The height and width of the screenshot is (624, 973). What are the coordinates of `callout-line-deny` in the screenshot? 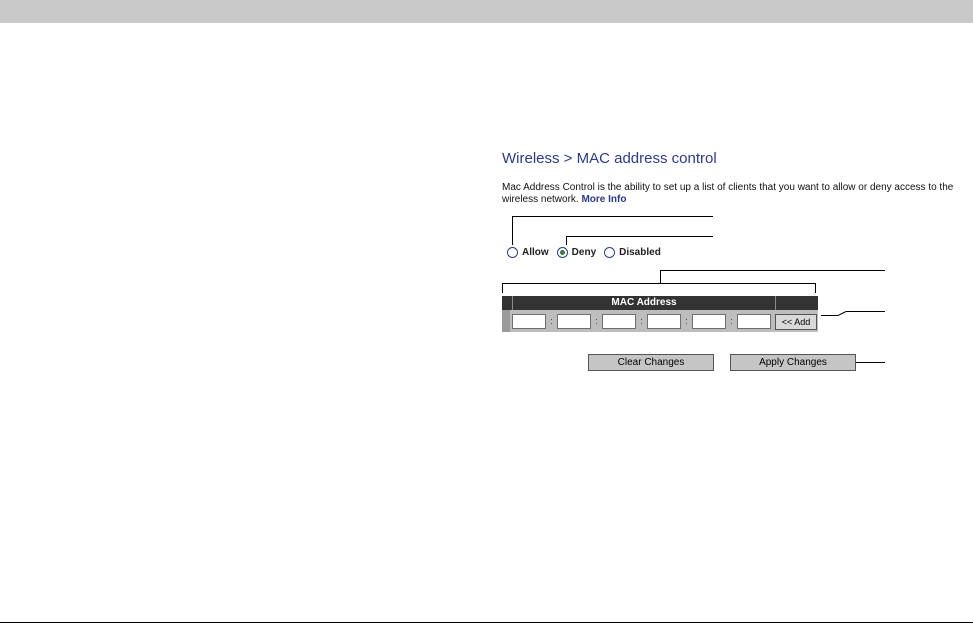 It's located at (639, 240).